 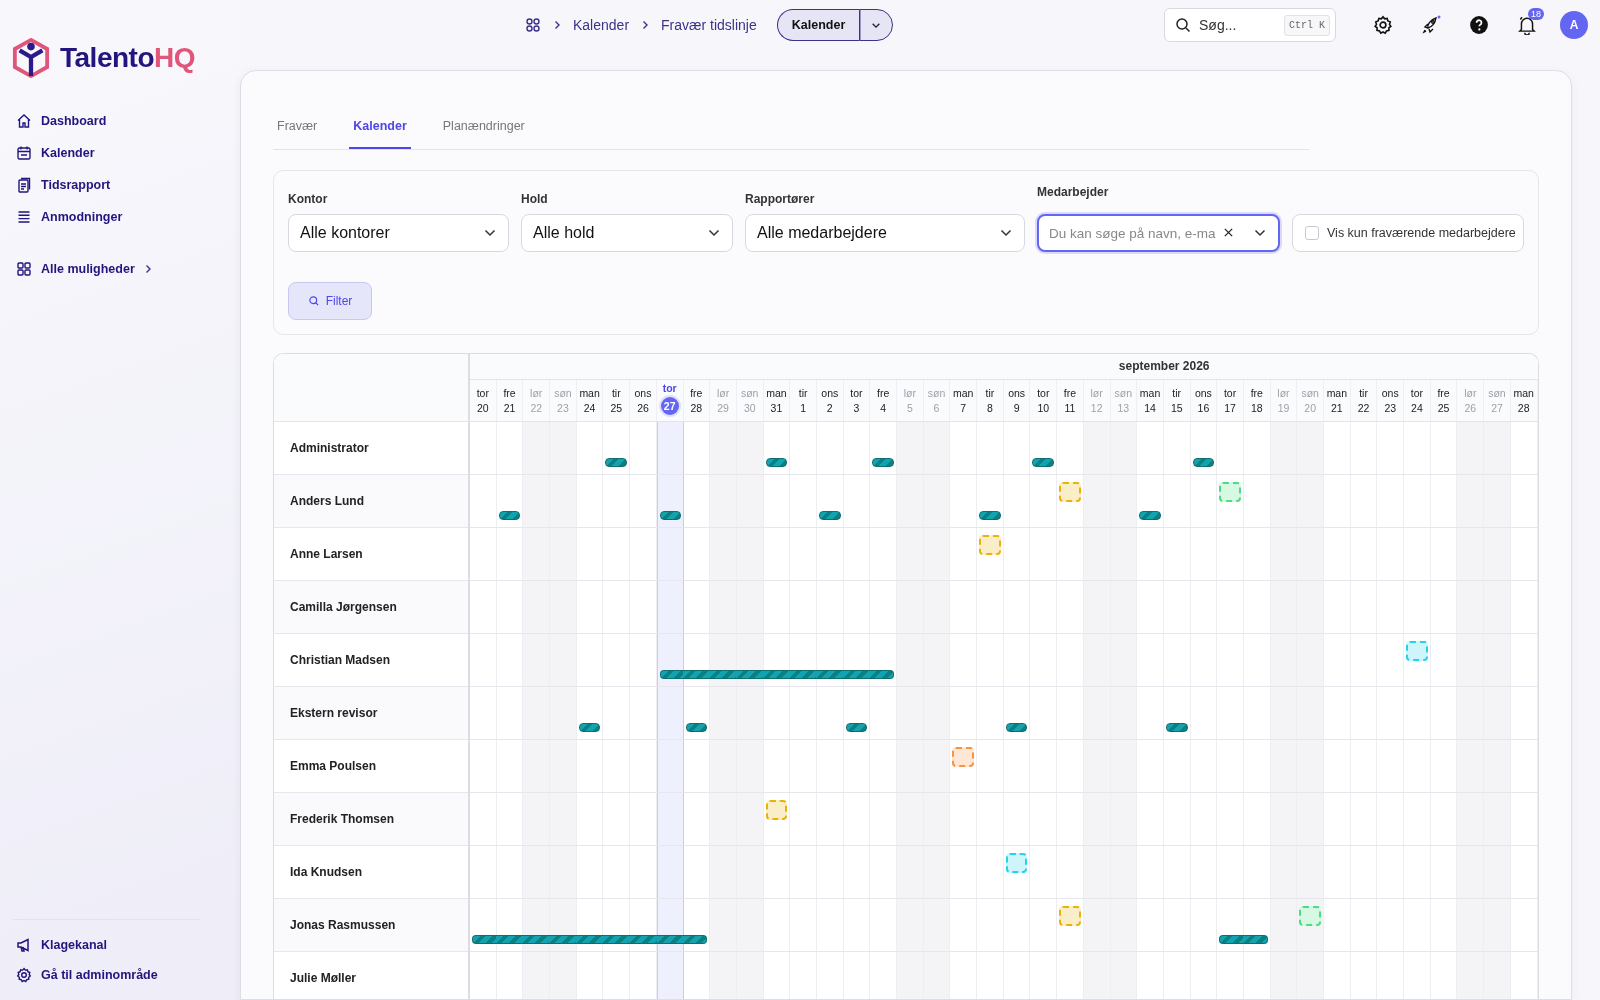 What do you see at coordinates (483, 134) in the screenshot?
I see `tab: Planændringer` at bounding box center [483, 134].